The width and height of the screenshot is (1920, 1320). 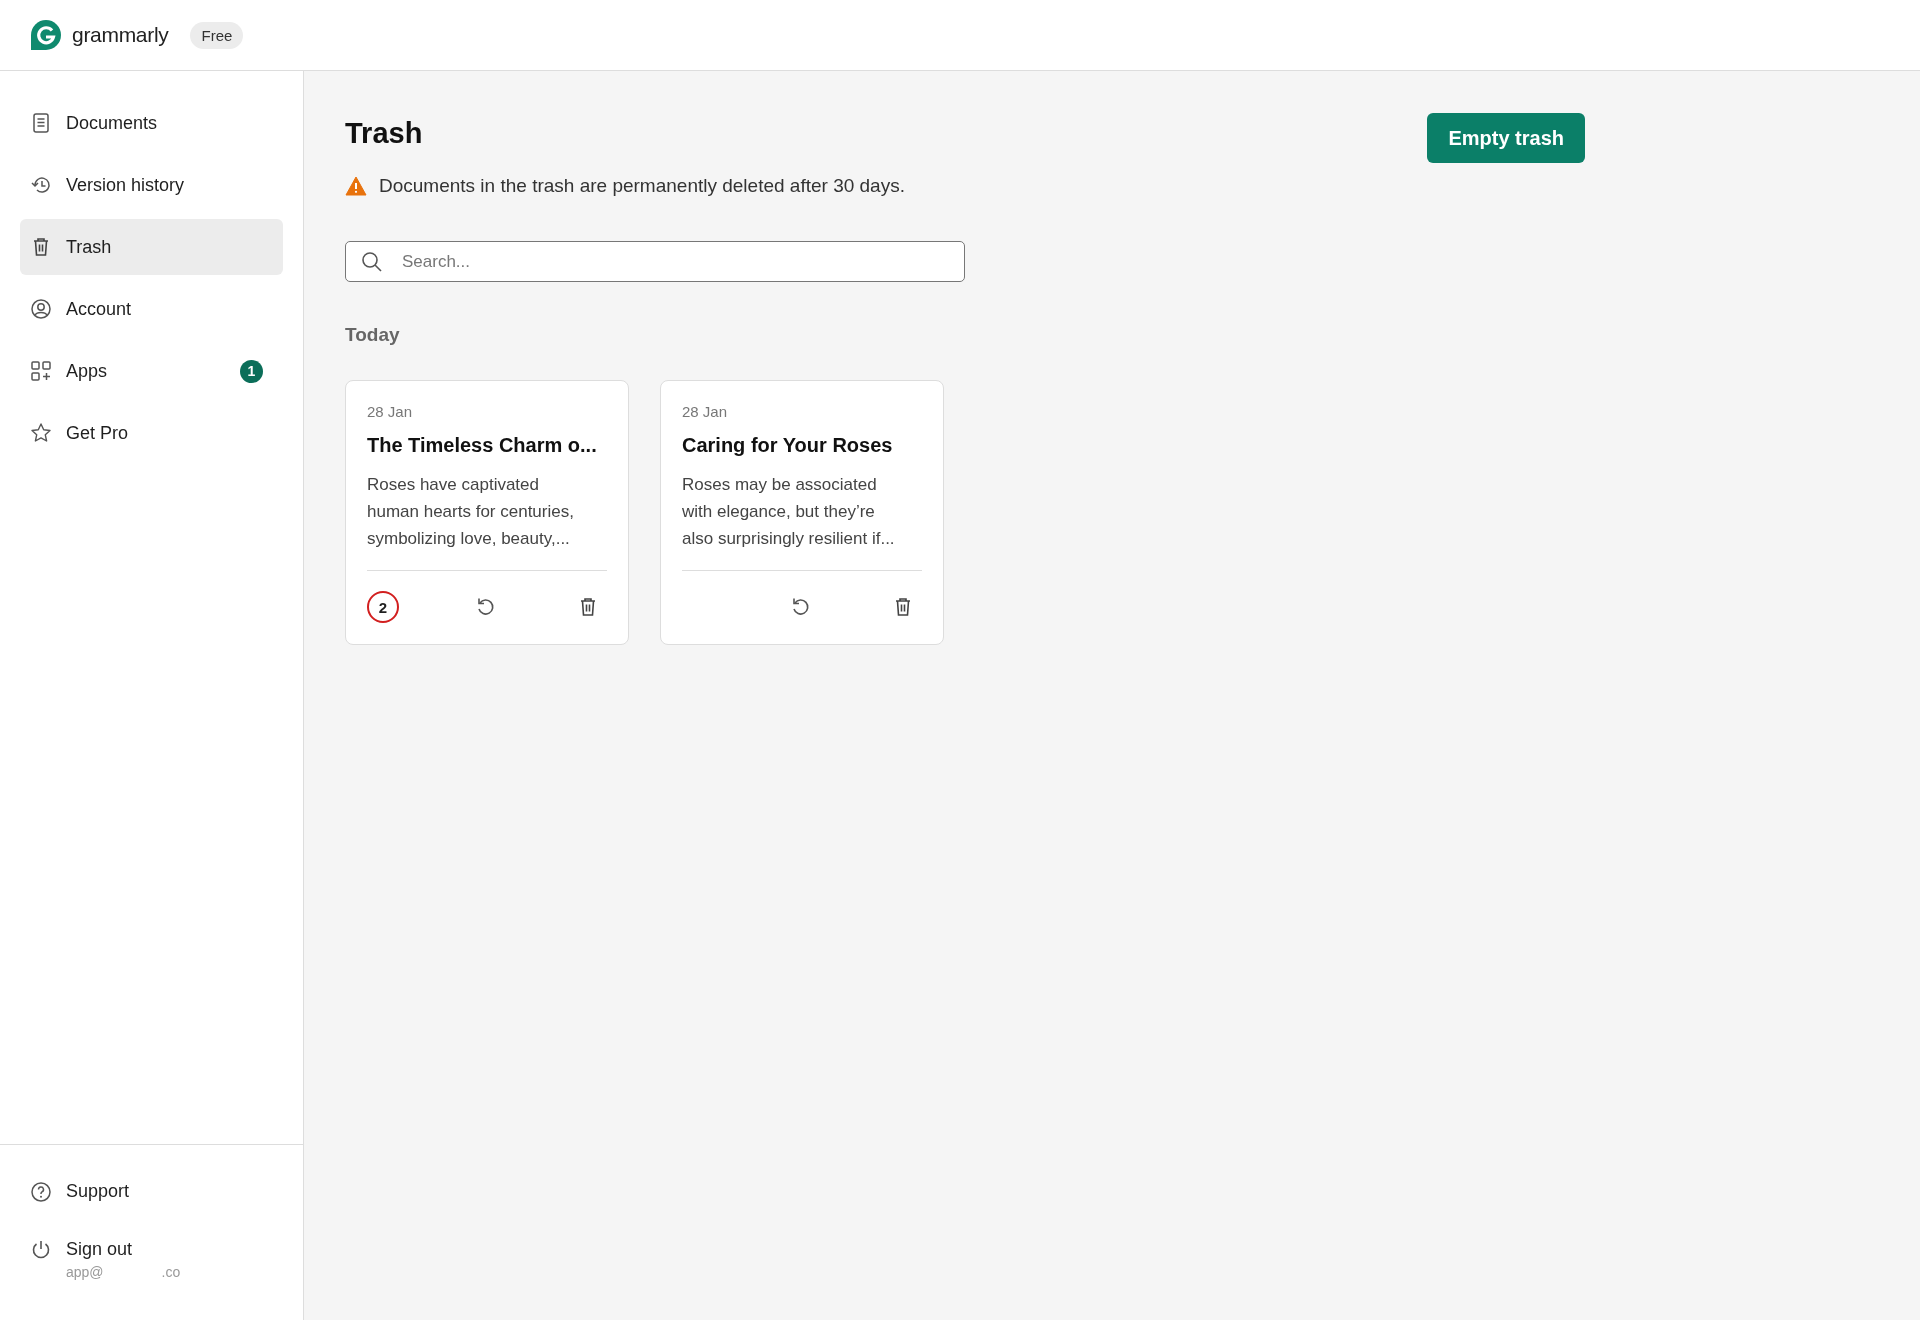 What do you see at coordinates (1506, 138) in the screenshot?
I see `empty-trash-button: Empty trash` at bounding box center [1506, 138].